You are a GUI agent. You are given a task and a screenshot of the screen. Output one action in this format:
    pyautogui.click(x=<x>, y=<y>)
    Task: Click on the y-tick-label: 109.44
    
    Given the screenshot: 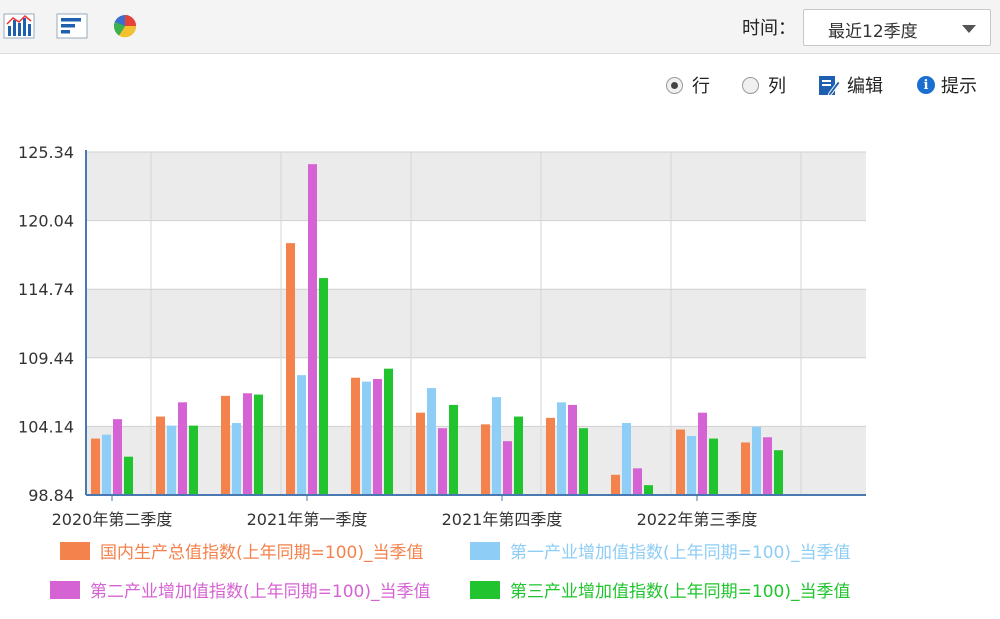 What is the action you would take?
    pyautogui.click(x=46, y=358)
    